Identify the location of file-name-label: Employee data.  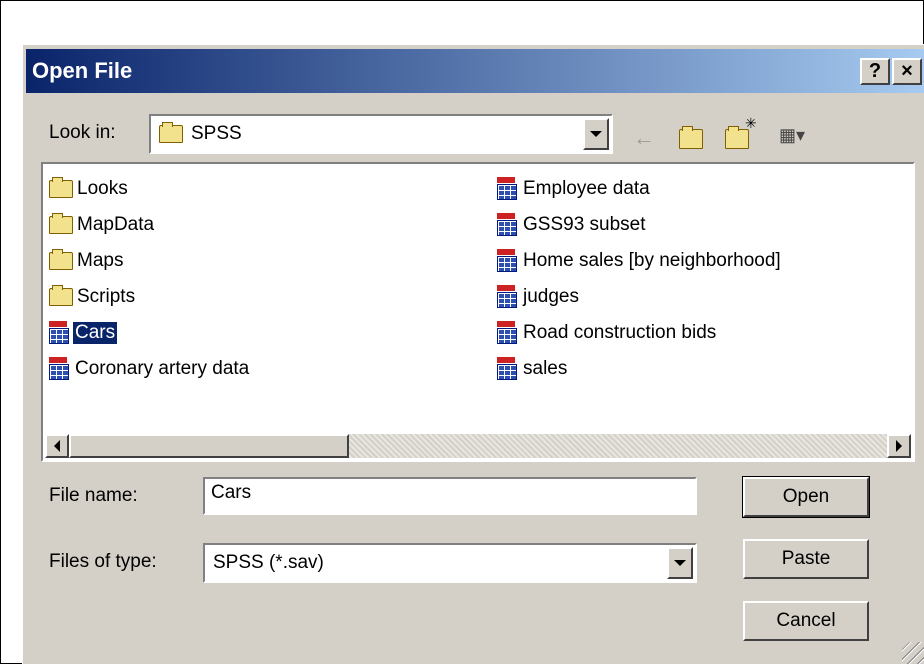
(586, 188).